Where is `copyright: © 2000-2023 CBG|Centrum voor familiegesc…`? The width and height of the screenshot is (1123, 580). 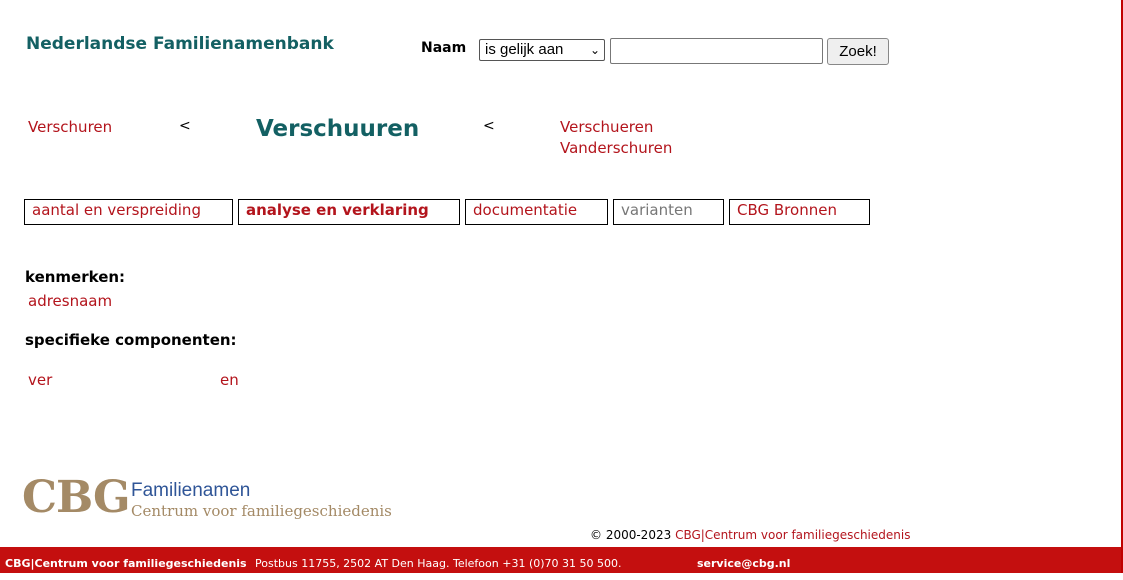
copyright: © 2000-2023 CBG|Centrum voor familiegesc… is located at coordinates (750, 535).